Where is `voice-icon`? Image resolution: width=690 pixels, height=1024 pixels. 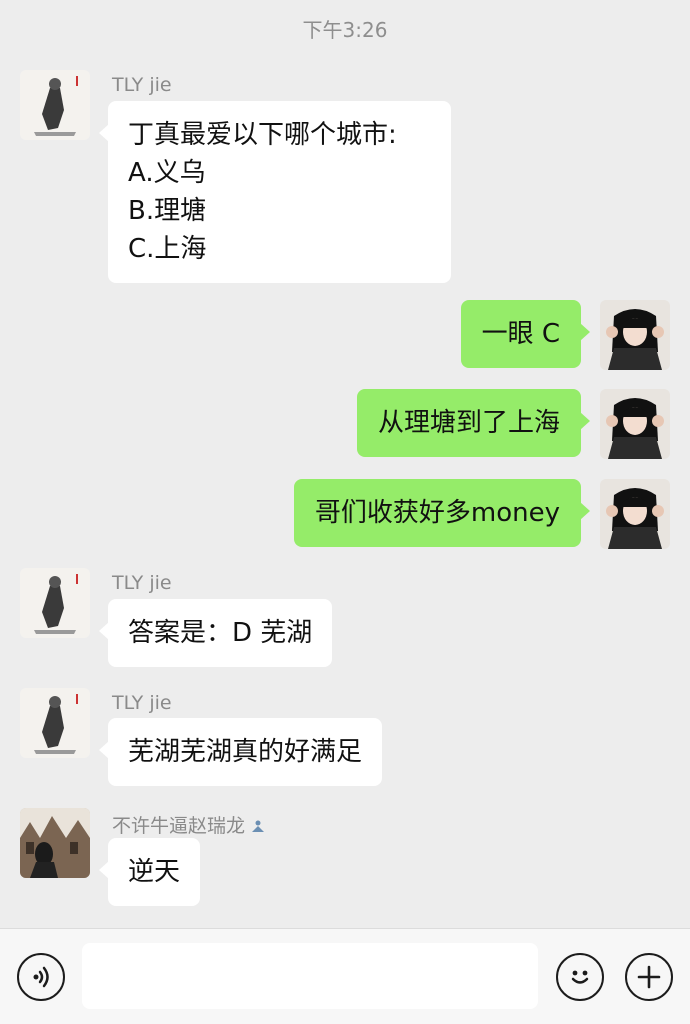
voice-icon is located at coordinates (41, 977).